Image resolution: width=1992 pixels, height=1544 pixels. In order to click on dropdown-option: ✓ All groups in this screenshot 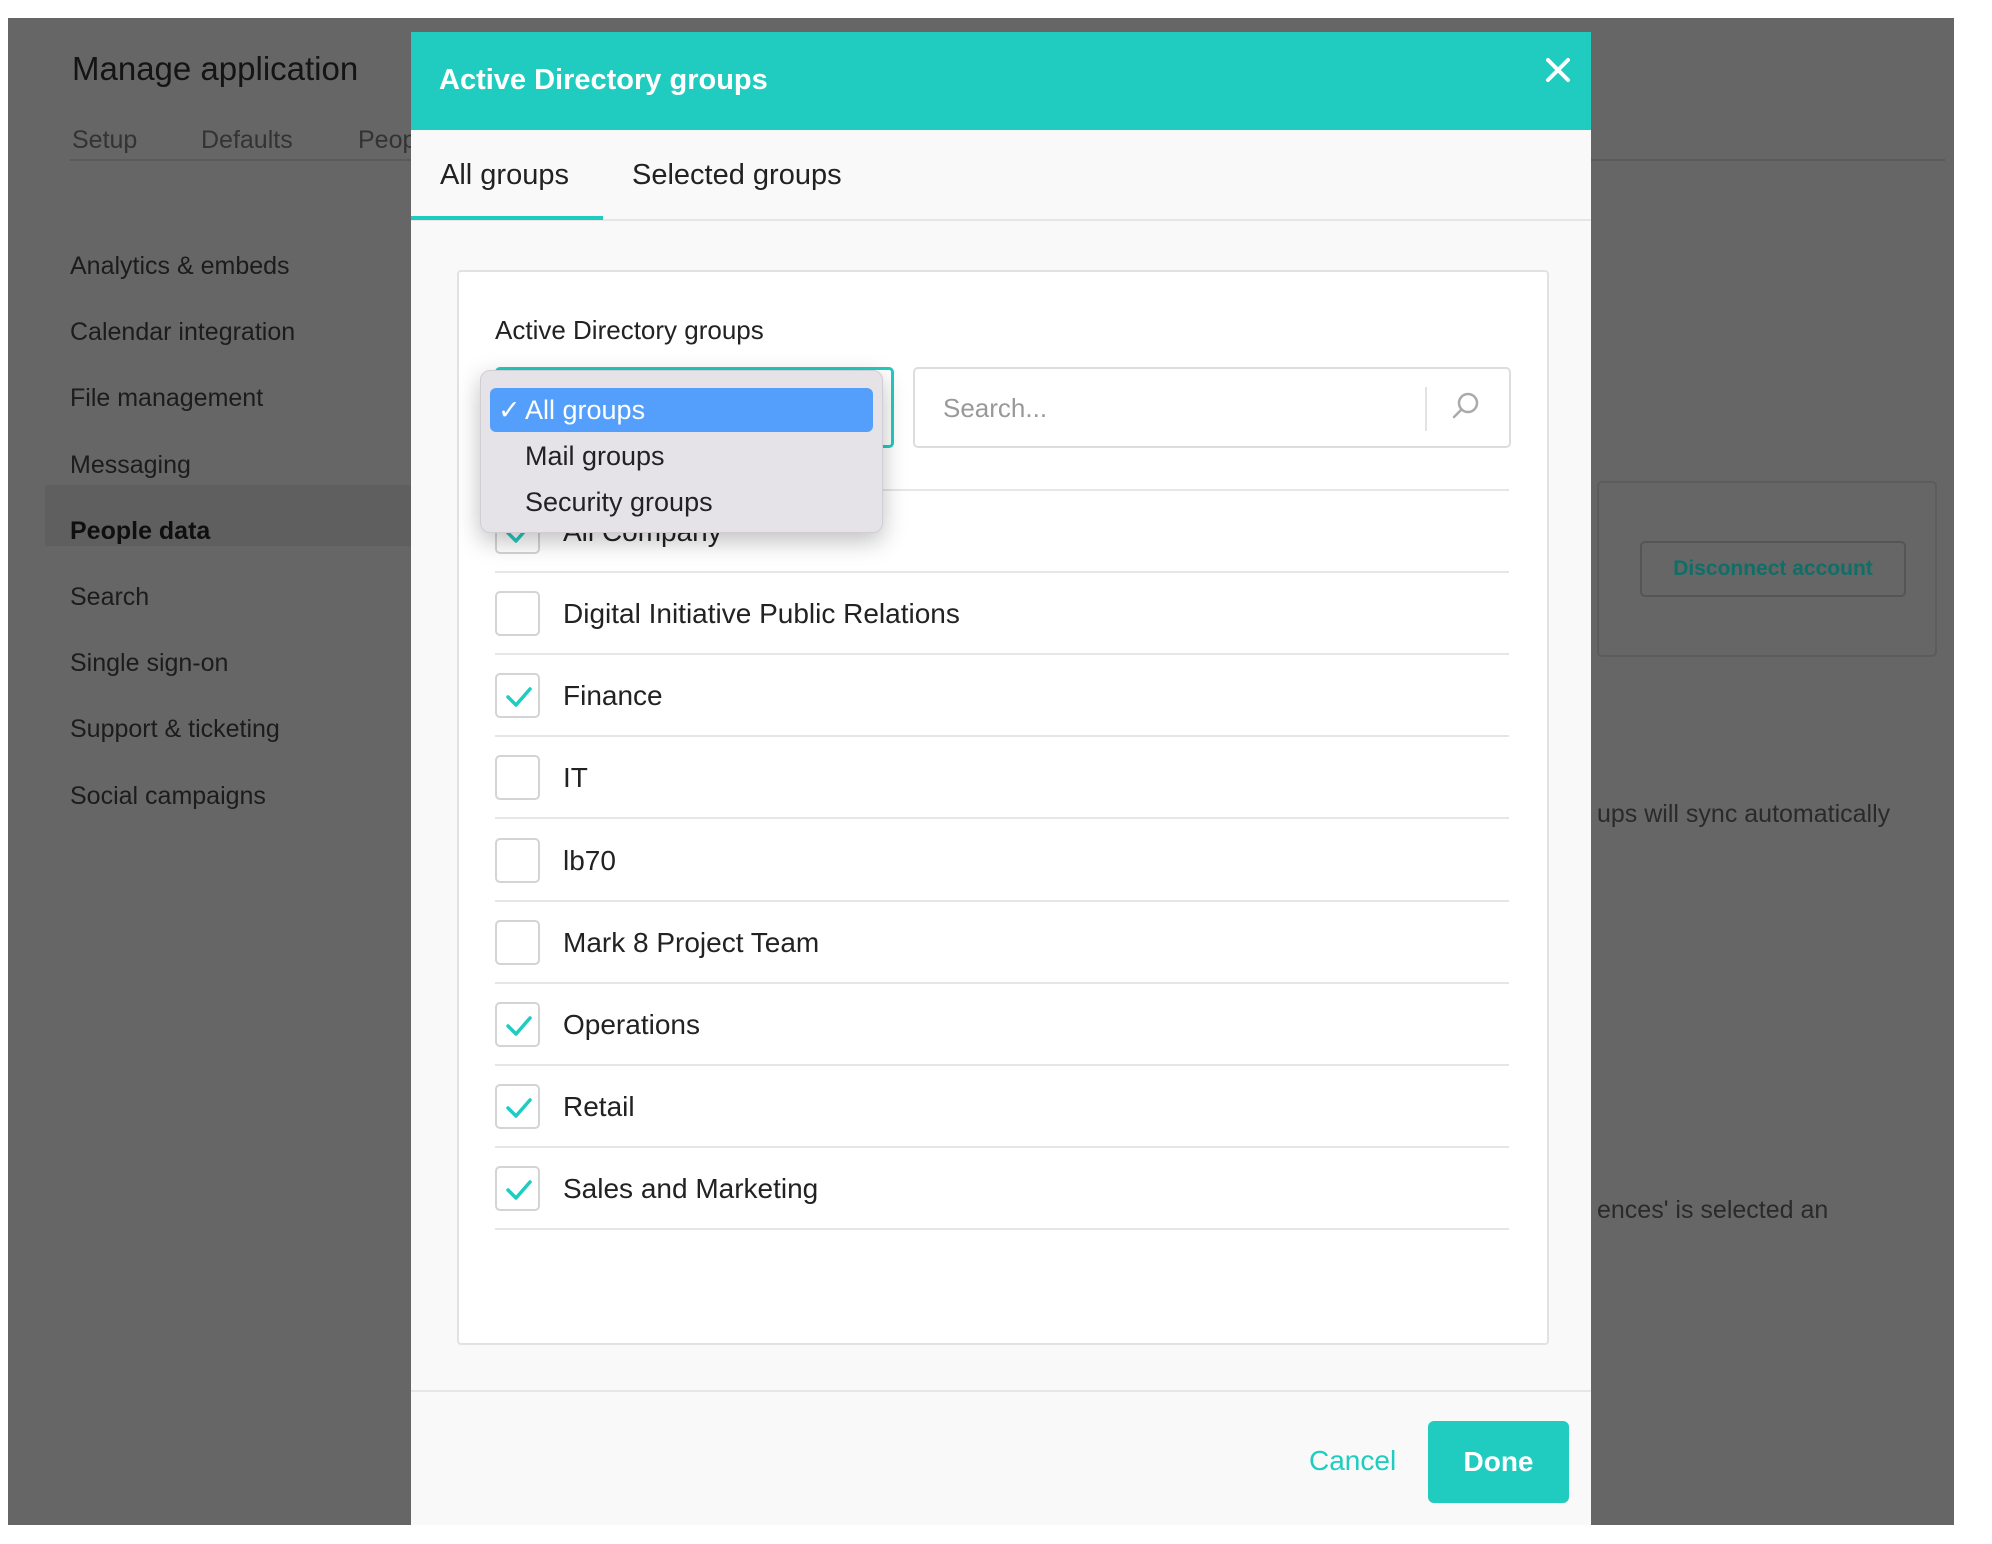, I will do `click(681, 410)`.